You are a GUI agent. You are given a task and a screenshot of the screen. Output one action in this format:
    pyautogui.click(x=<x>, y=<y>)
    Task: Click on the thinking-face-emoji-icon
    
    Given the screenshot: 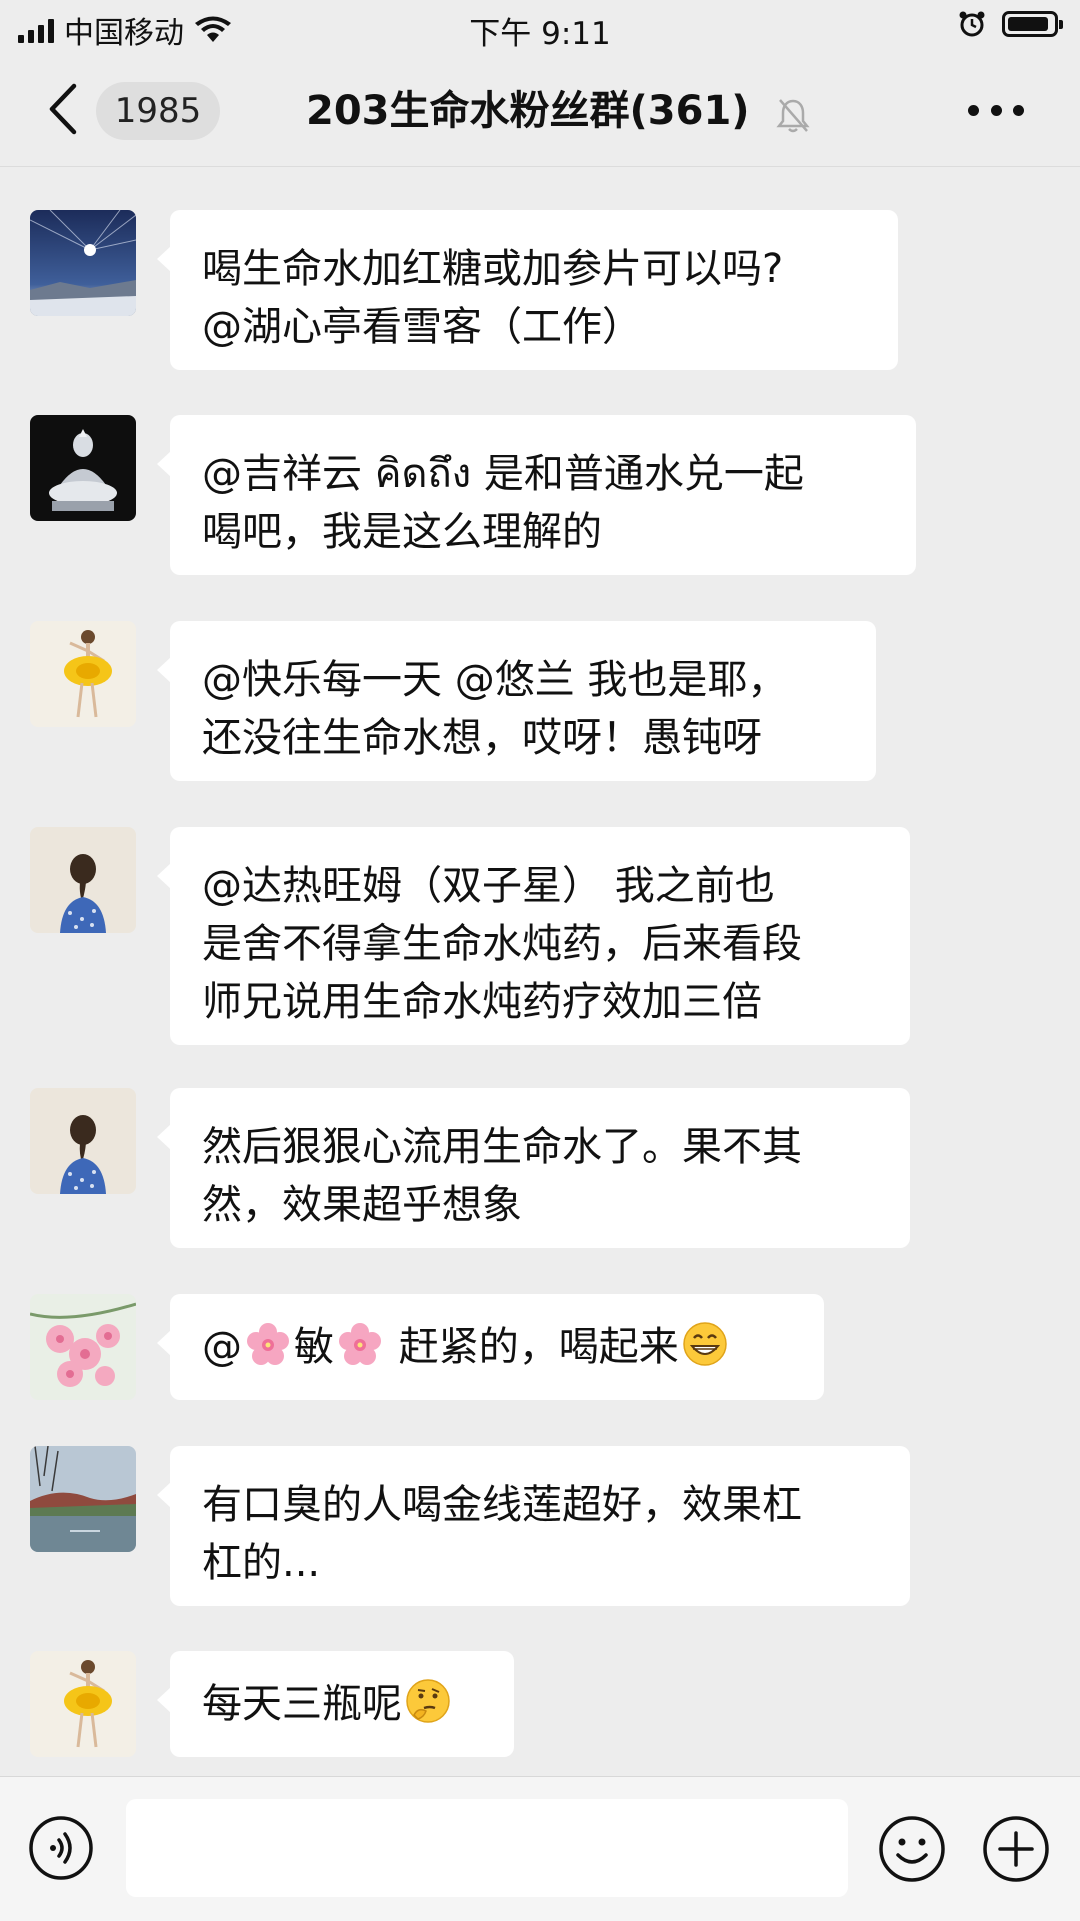 What is the action you would take?
    pyautogui.click(x=428, y=1701)
    